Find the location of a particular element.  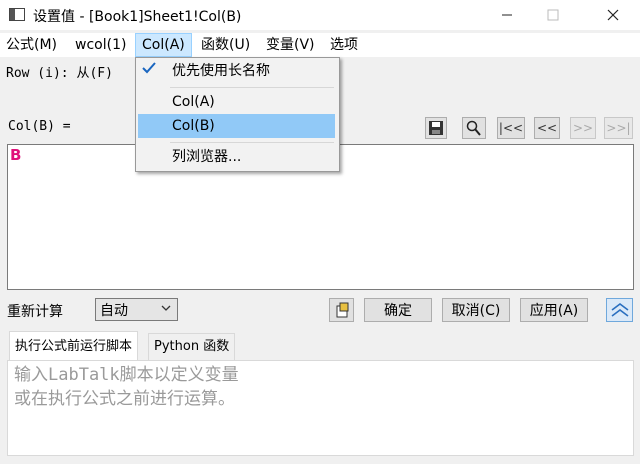

chevron-down-icon is located at coordinates (166, 309).